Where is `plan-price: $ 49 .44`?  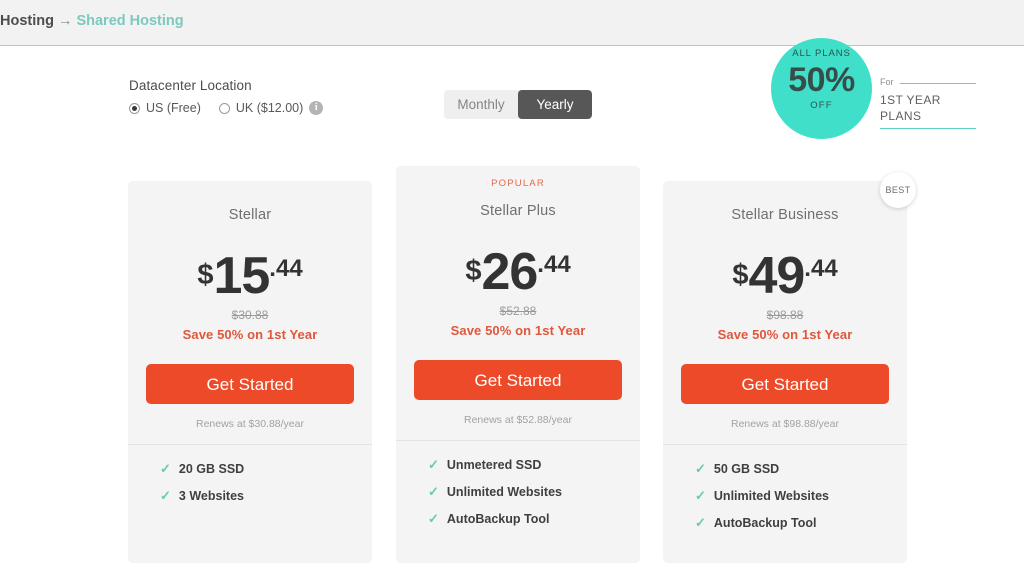 plan-price: $ 49 .44 is located at coordinates (785, 276).